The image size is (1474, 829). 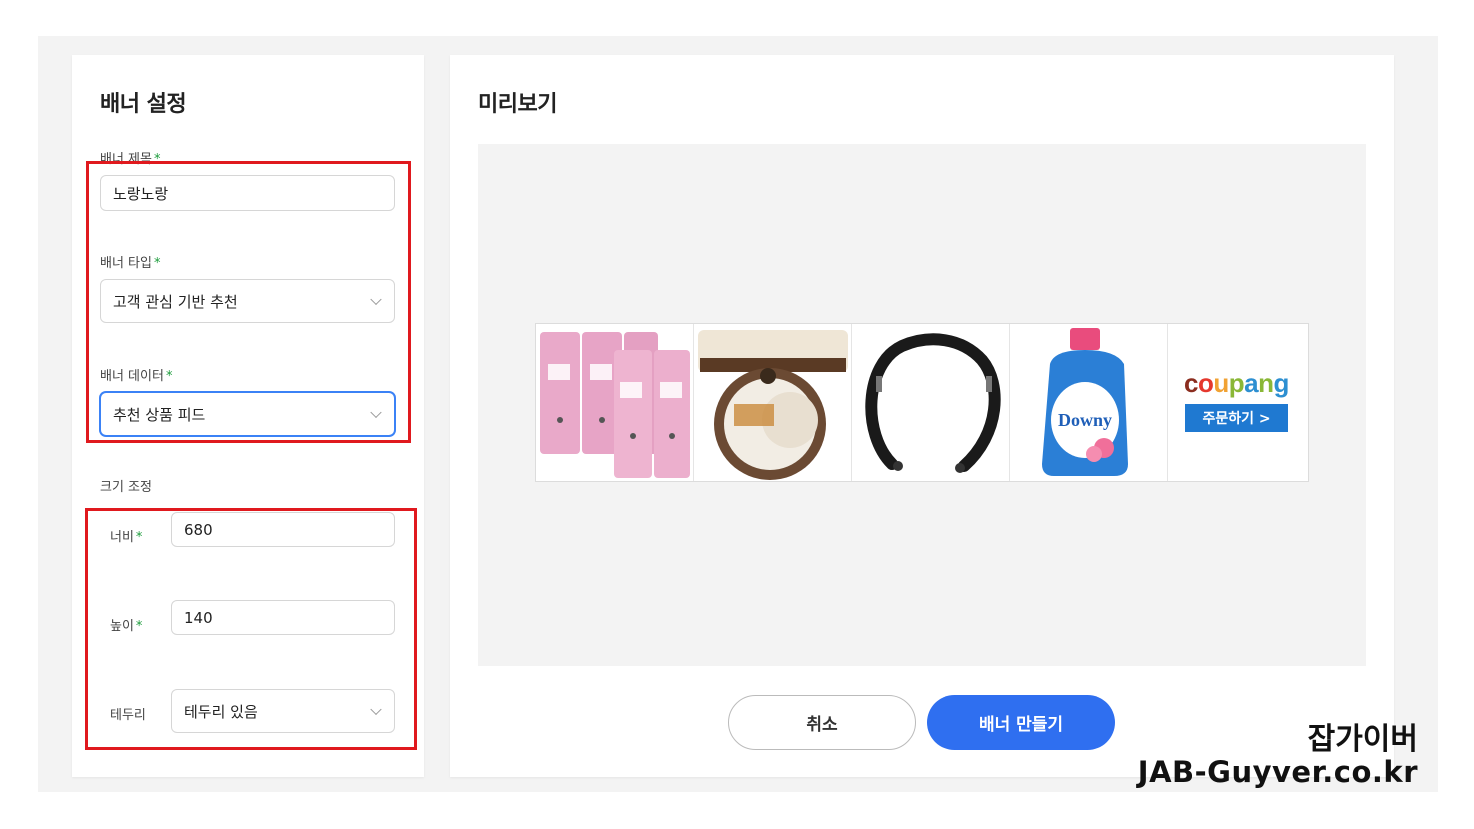 I want to click on banner-preview: Downy coupang 주문하기 >, so click(x=922, y=402).